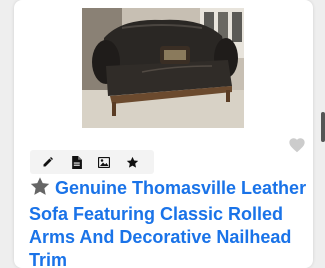 The height and width of the screenshot is (268, 325). Describe the element at coordinates (323, 127) in the screenshot. I see `scrollbar-thumb` at that location.